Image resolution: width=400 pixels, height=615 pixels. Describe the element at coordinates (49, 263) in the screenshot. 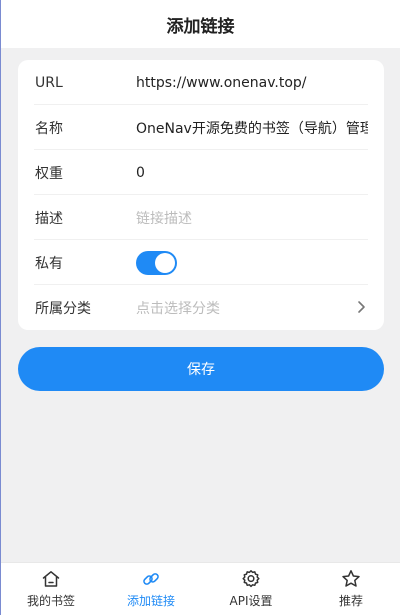

I see `private-label: 私有` at that location.